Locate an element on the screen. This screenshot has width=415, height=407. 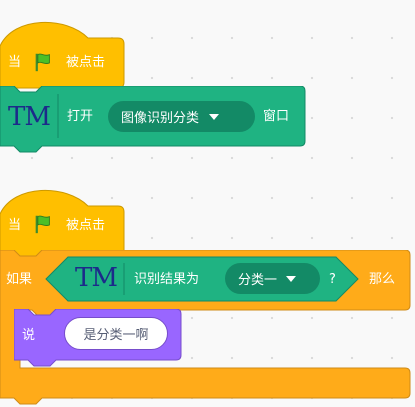
class-dropdown: 分类一 is located at coordinates (272, 278).